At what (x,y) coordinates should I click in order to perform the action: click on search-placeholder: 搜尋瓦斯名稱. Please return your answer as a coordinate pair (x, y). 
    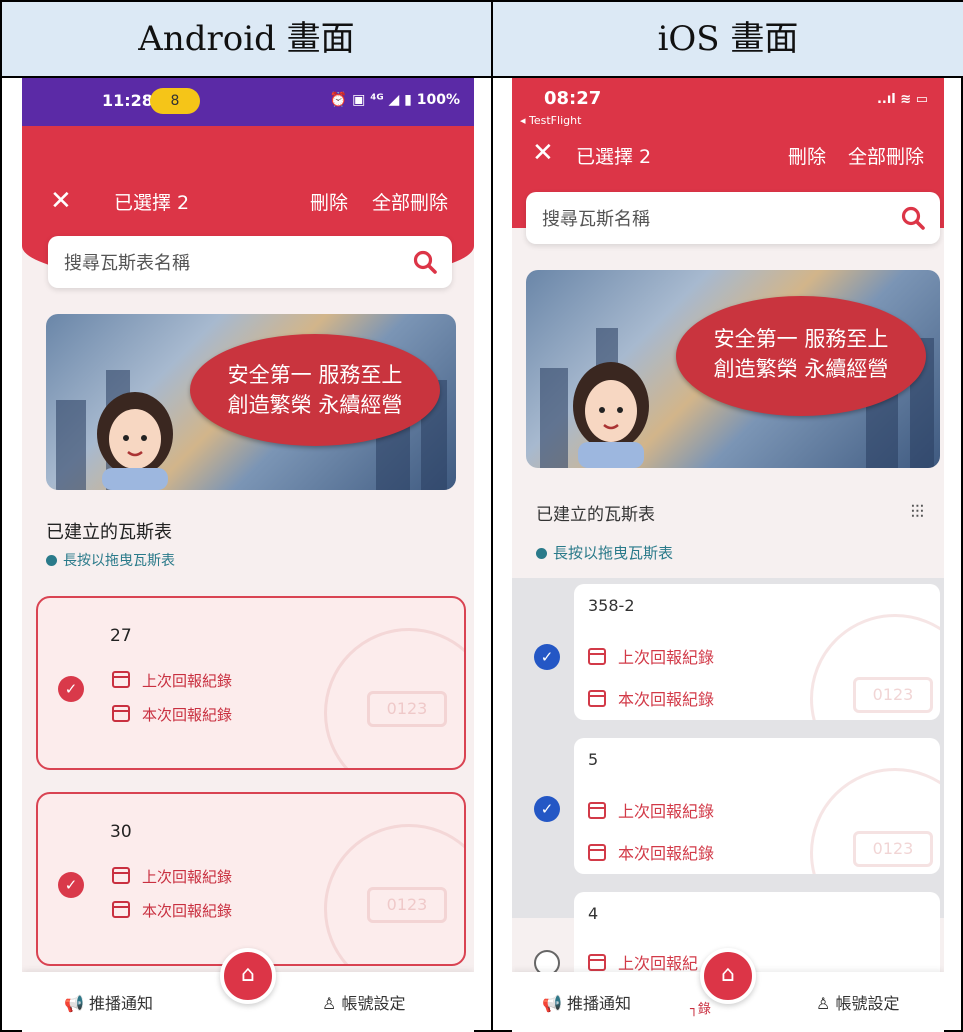
    Looking at the image, I should click on (596, 219).